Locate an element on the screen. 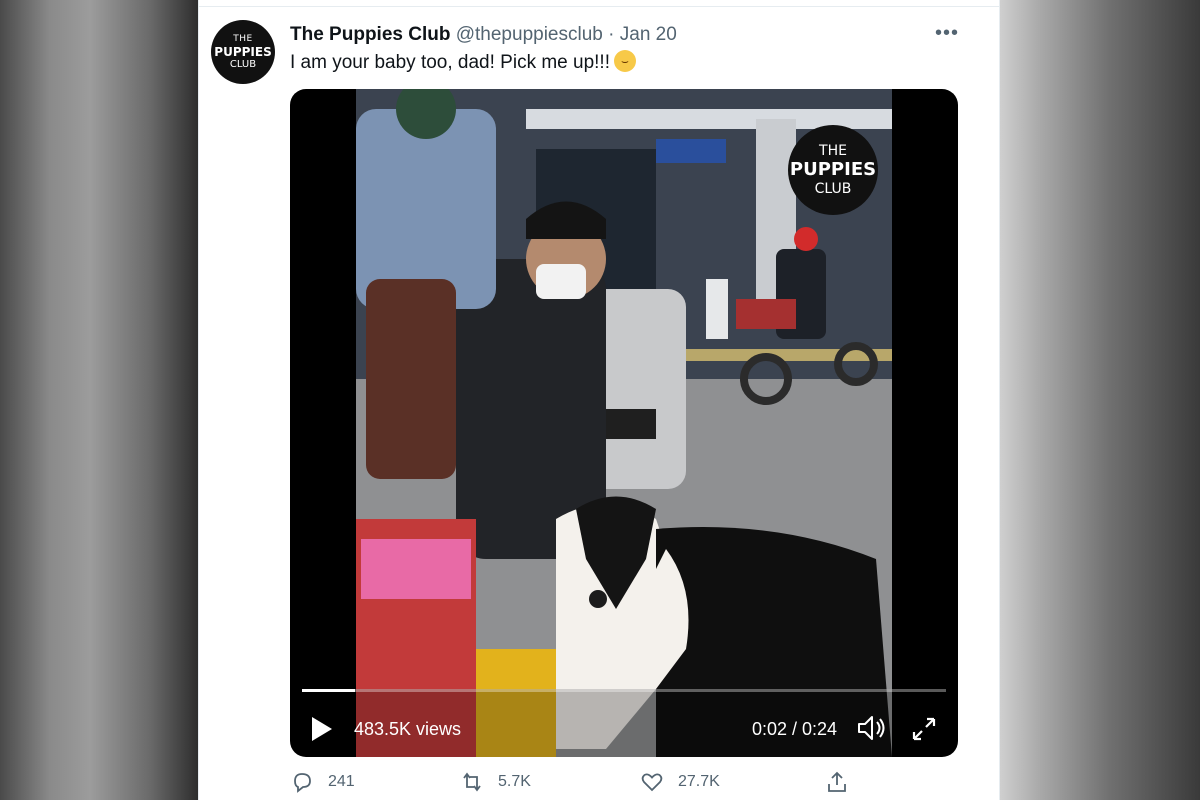  avatar: THE PUPPIES CLUB is located at coordinates (243, 52).